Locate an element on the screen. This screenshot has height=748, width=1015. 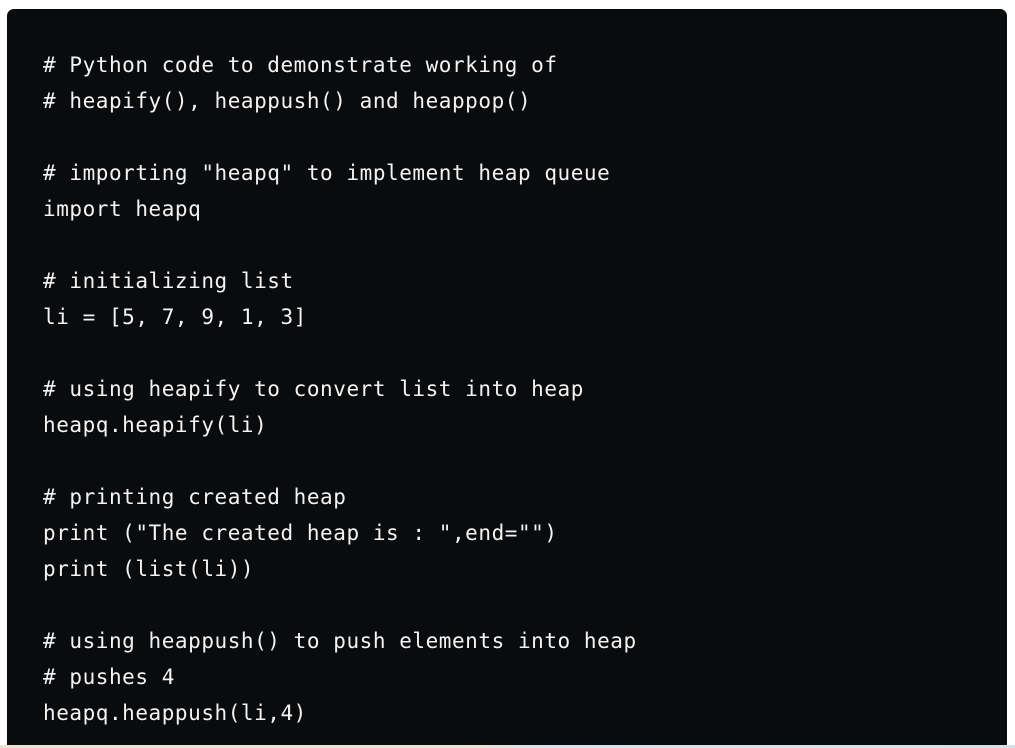
code-line-call: heapq.heappush(li,4) is located at coordinates (175, 713).